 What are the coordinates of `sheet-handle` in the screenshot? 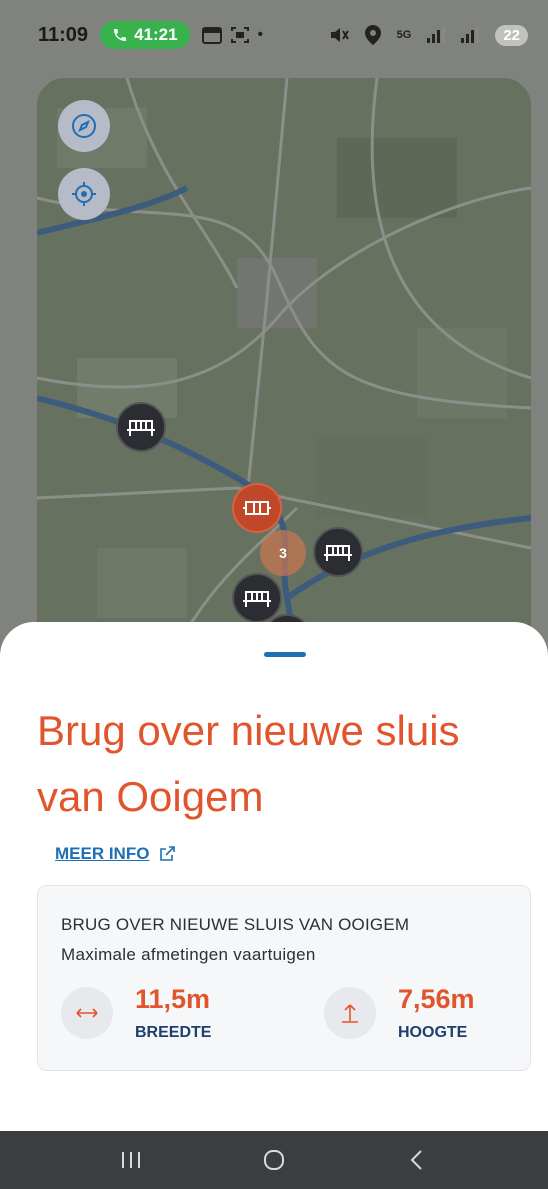 It's located at (285, 654).